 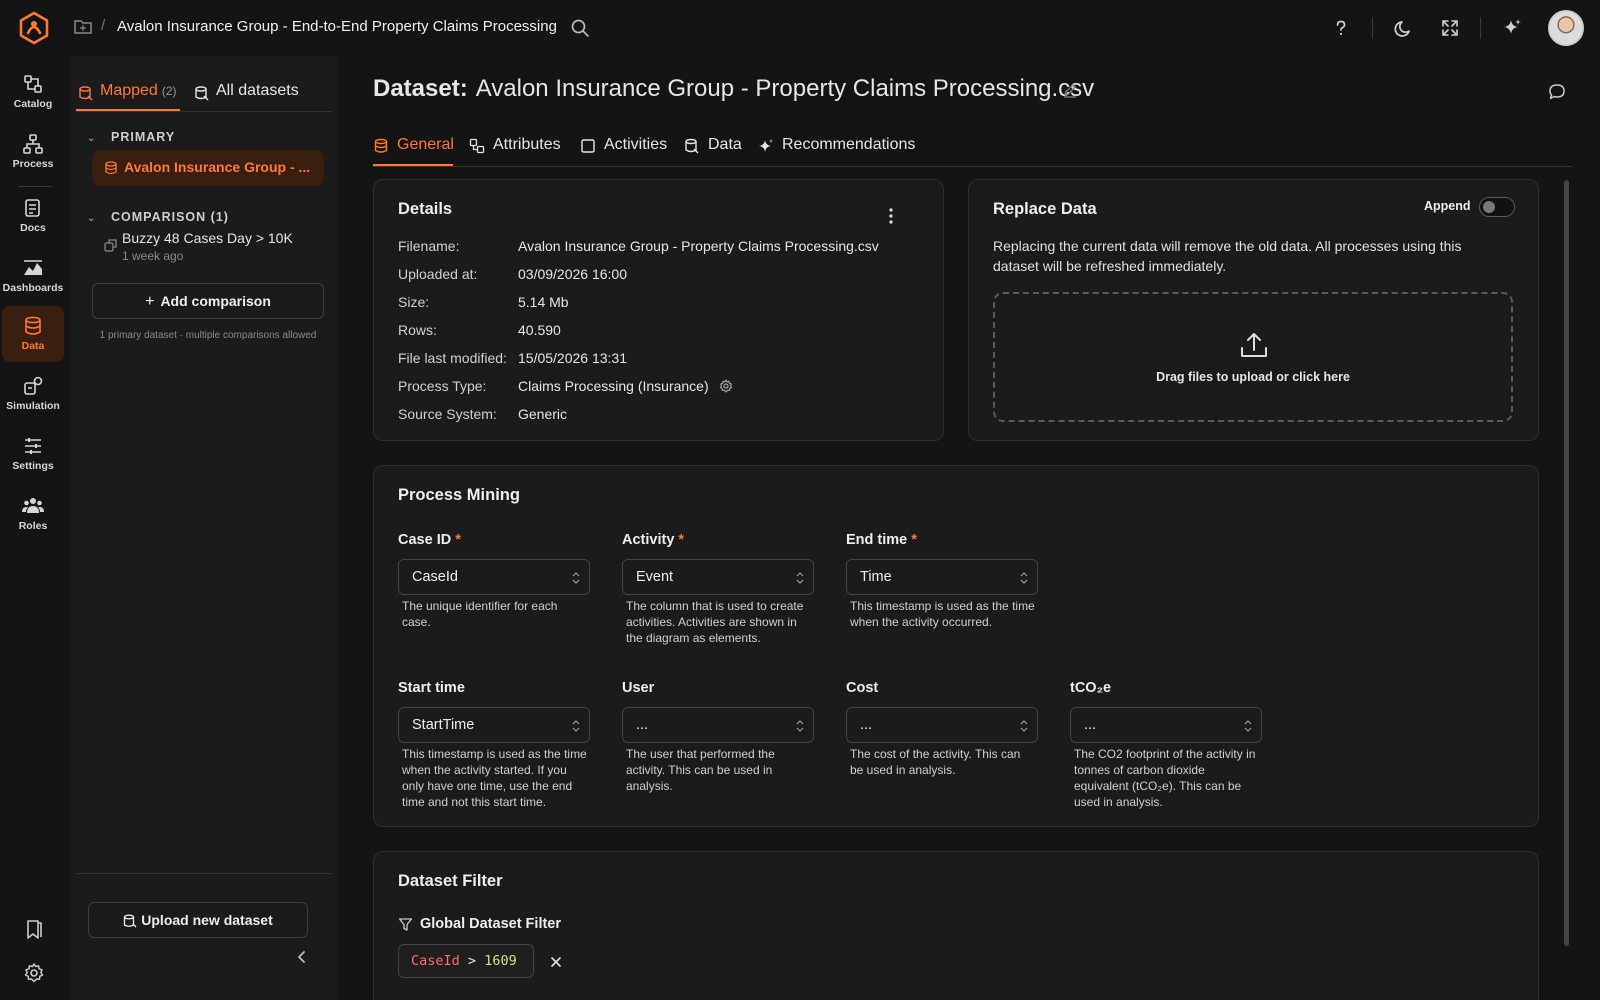 What do you see at coordinates (257, 90) in the screenshot?
I see `tab-all-label: All datasets` at bounding box center [257, 90].